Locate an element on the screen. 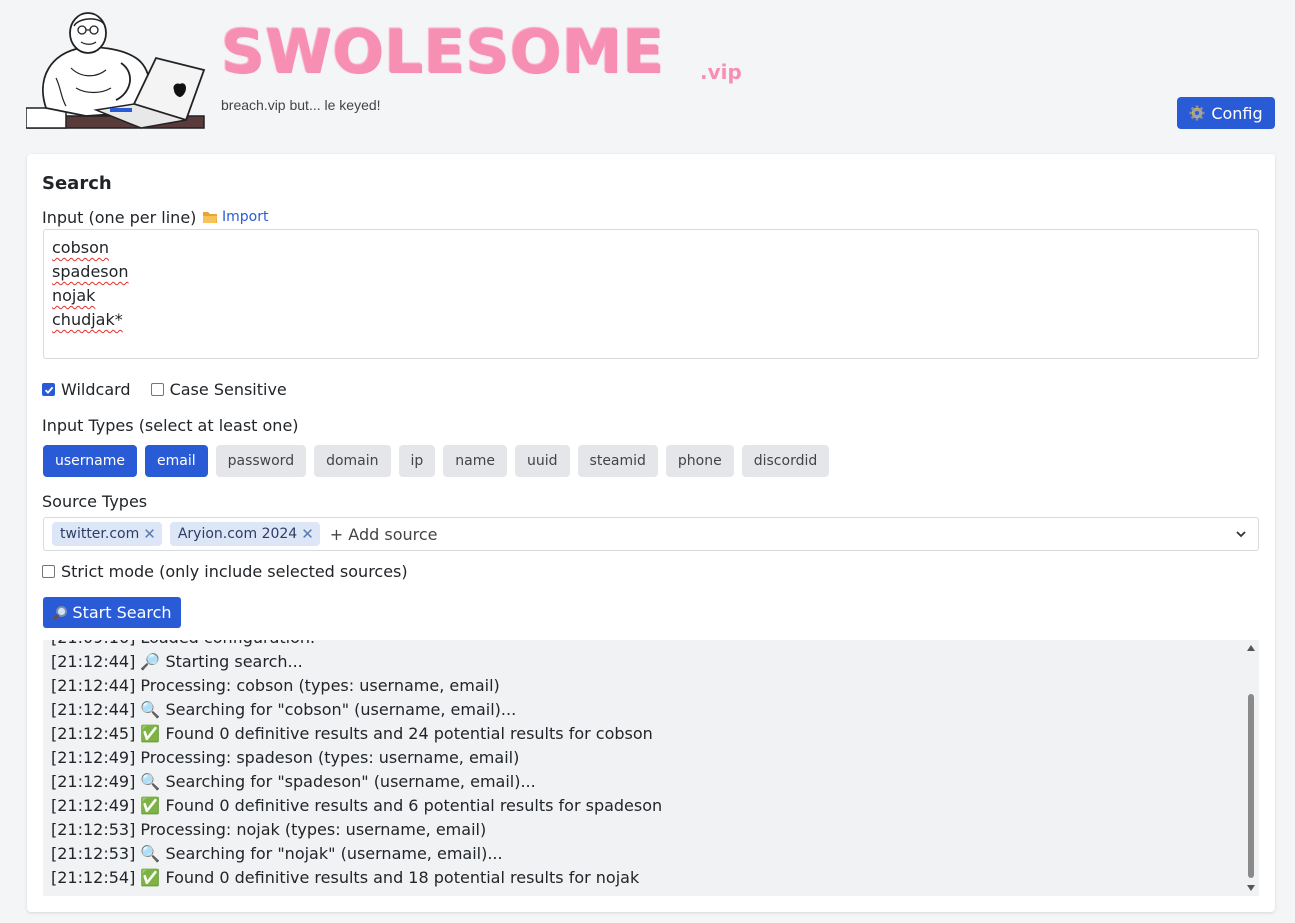 This screenshot has height=923, width=1295. folder-icon is located at coordinates (210, 217).